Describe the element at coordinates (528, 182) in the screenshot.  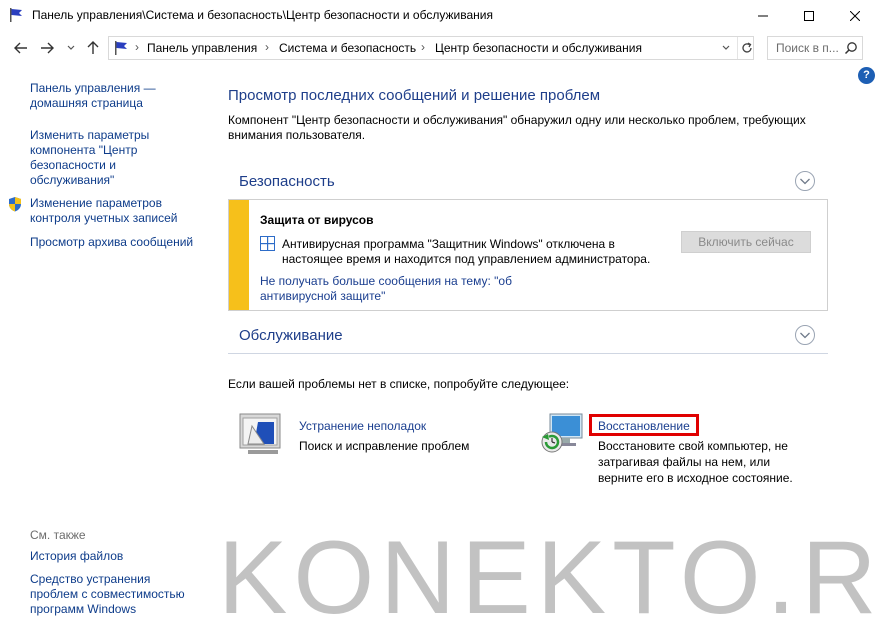
I see `security-section-header: Безопасность` at that location.